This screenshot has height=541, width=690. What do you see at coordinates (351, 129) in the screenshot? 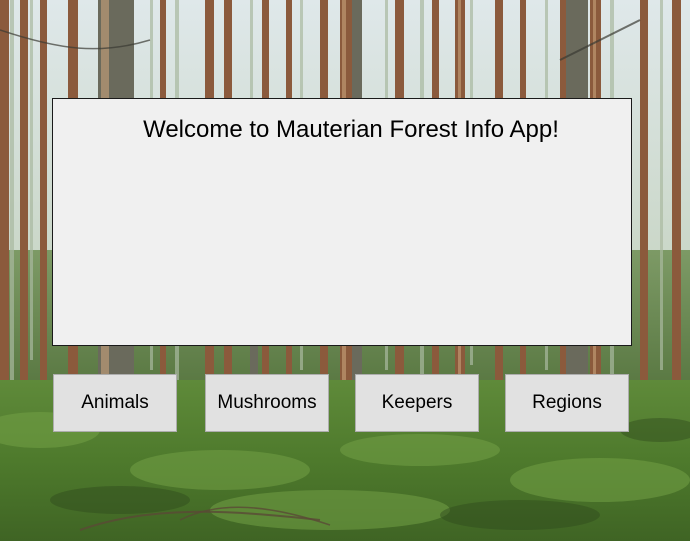
I see `welcome-title: Welcome to Mauterian Forest Info App!` at bounding box center [351, 129].